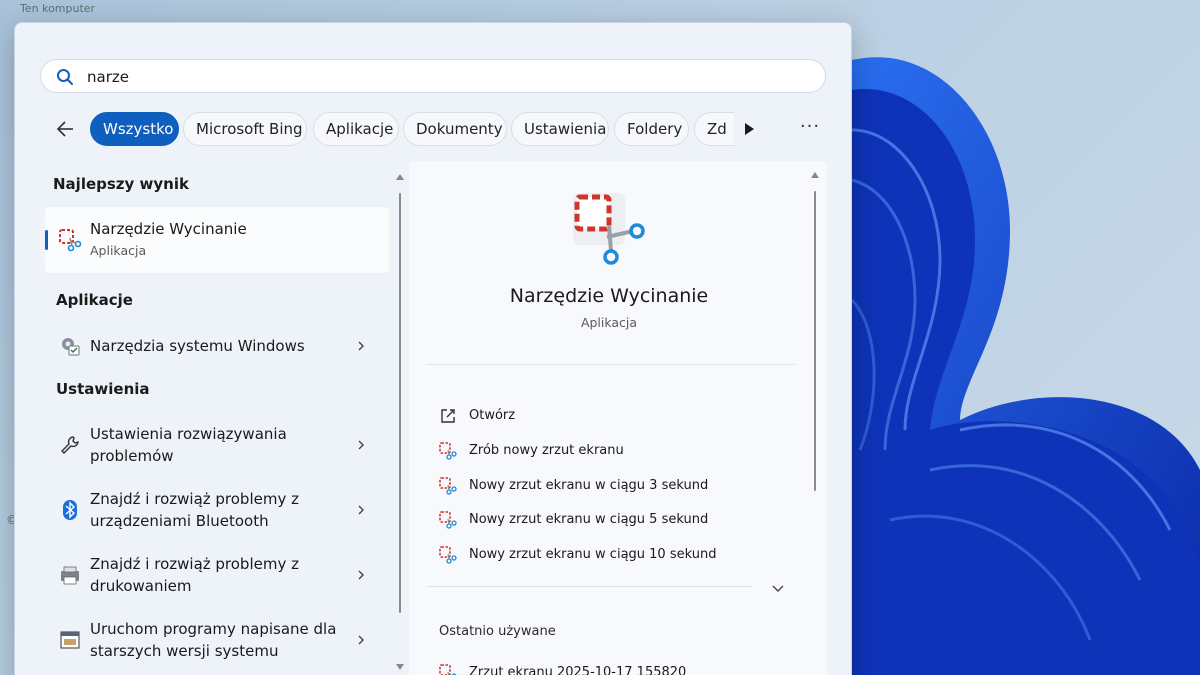 Image resolution: width=1200 pixels, height=675 pixels. Describe the element at coordinates (609, 416) in the screenshot. I see `action-open: Otwórz` at that location.